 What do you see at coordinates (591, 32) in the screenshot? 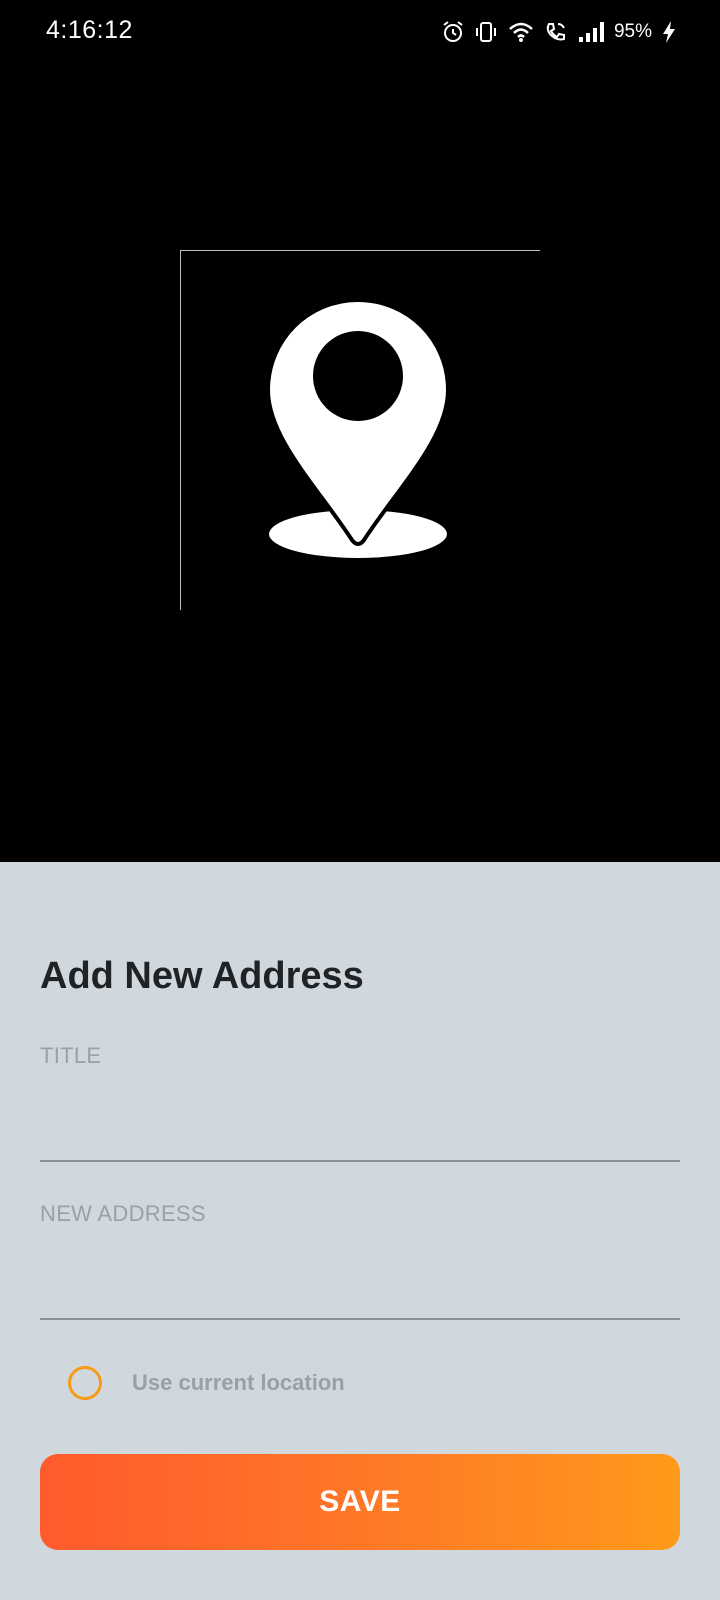
I see `signal-icon` at bounding box center [591, 32].